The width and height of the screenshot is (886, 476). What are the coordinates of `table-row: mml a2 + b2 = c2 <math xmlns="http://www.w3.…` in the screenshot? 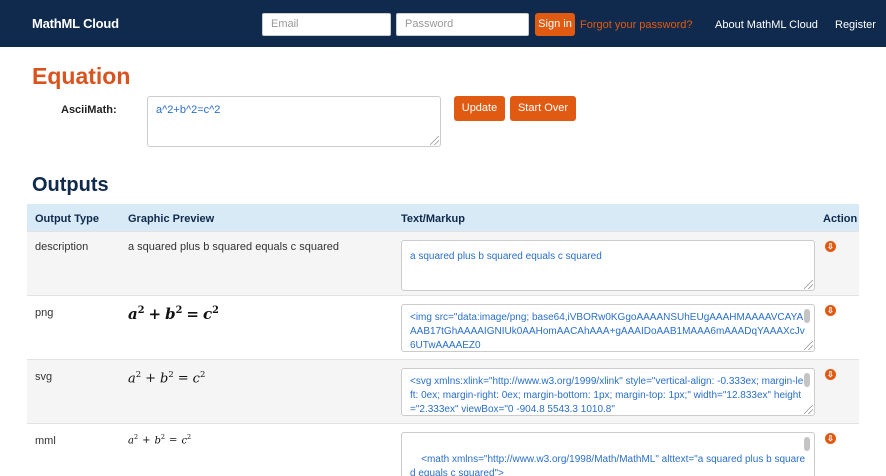 It's located at (443, 449).